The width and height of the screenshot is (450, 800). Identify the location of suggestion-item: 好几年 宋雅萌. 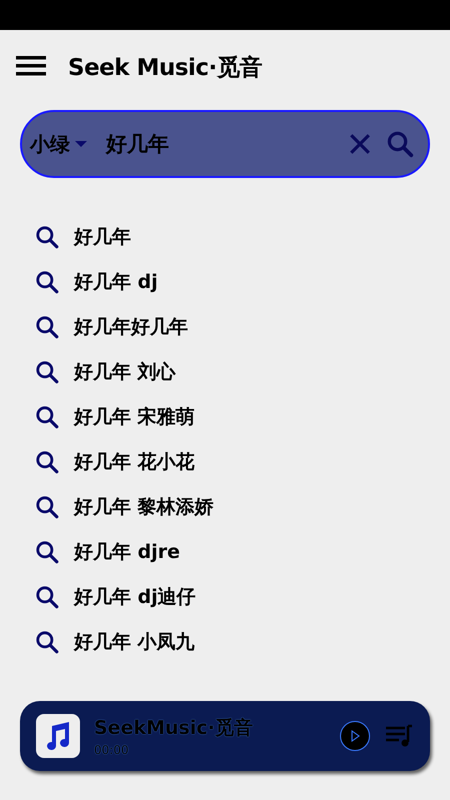
(225, 416).